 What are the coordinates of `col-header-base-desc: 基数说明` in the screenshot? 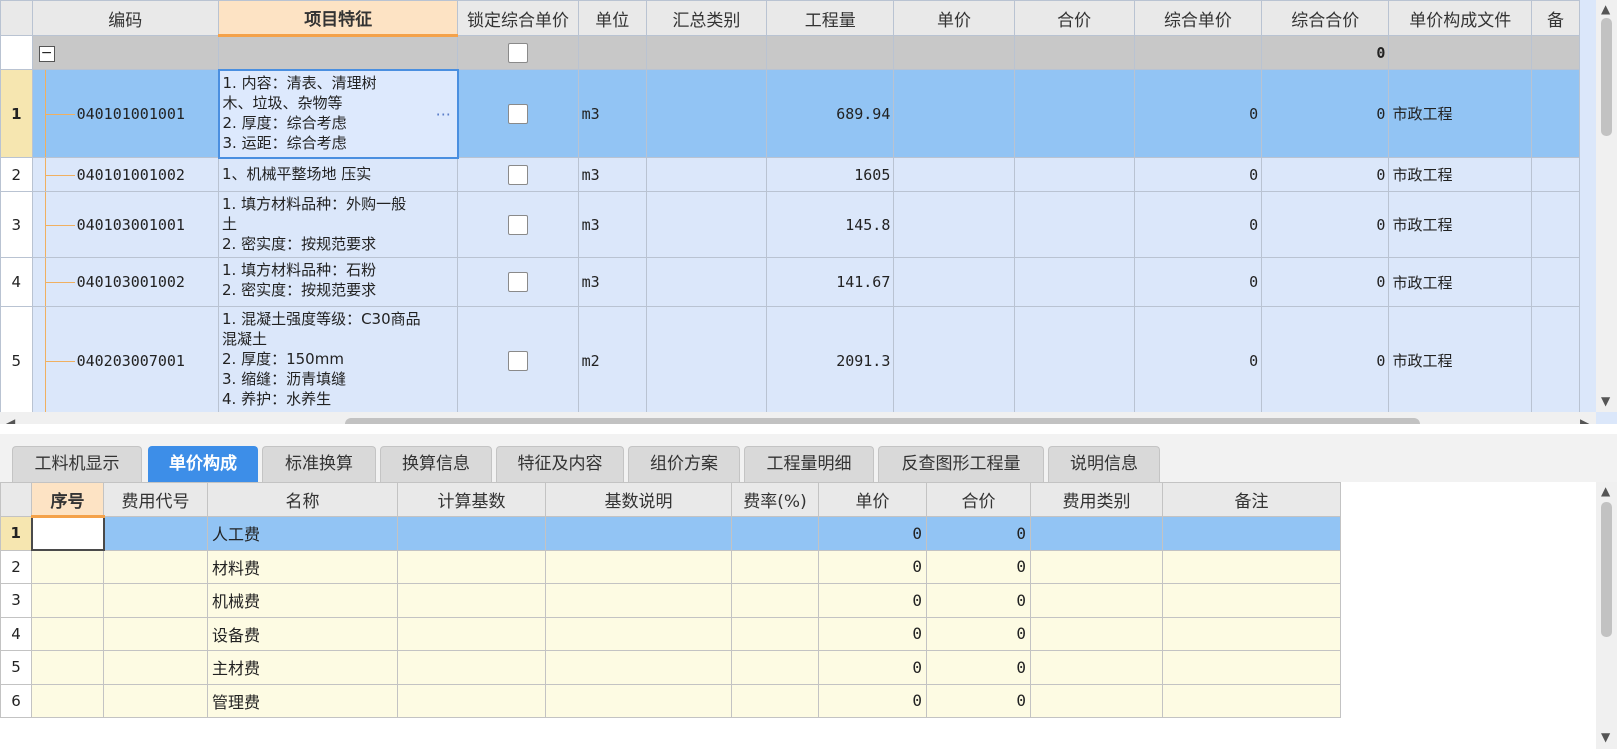 It's located at (638, 499).